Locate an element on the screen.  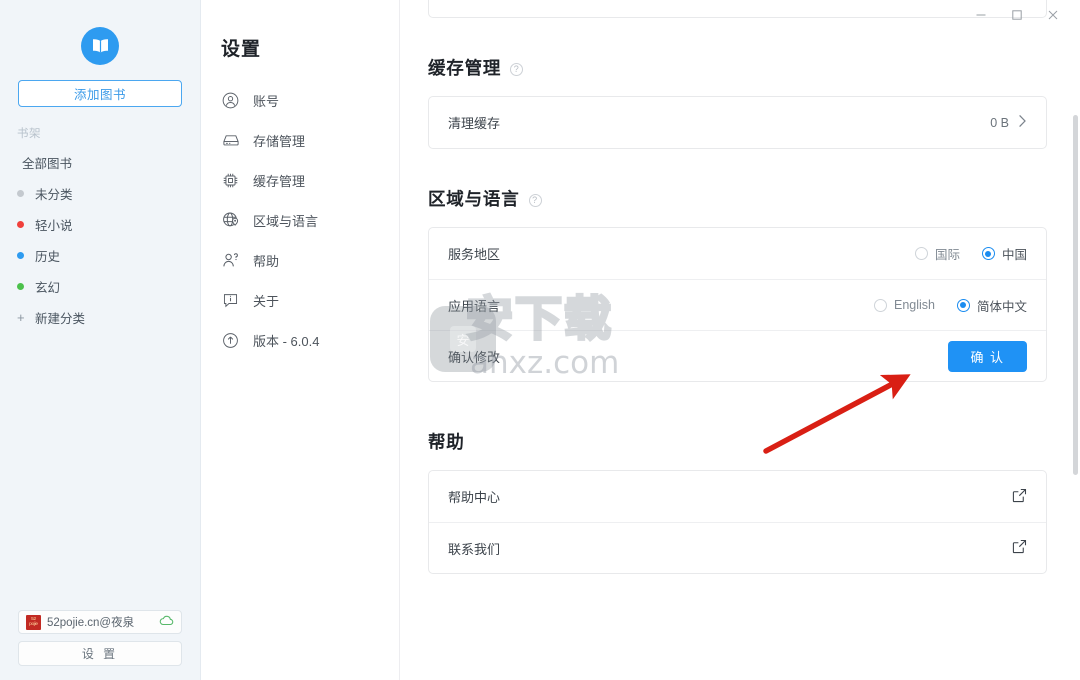
app-language-label: 应用语言 is located at coordinates (474, 306).